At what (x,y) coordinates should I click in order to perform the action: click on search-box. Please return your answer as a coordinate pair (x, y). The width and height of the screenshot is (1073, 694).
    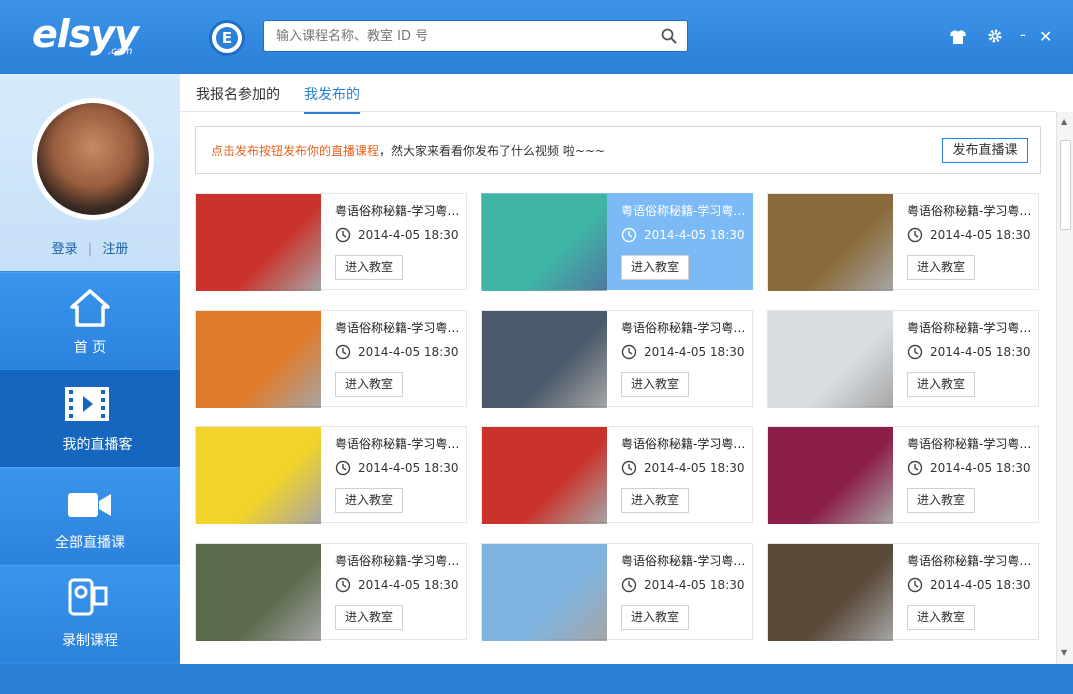
    Looking at the image, I should click on (475, 36).